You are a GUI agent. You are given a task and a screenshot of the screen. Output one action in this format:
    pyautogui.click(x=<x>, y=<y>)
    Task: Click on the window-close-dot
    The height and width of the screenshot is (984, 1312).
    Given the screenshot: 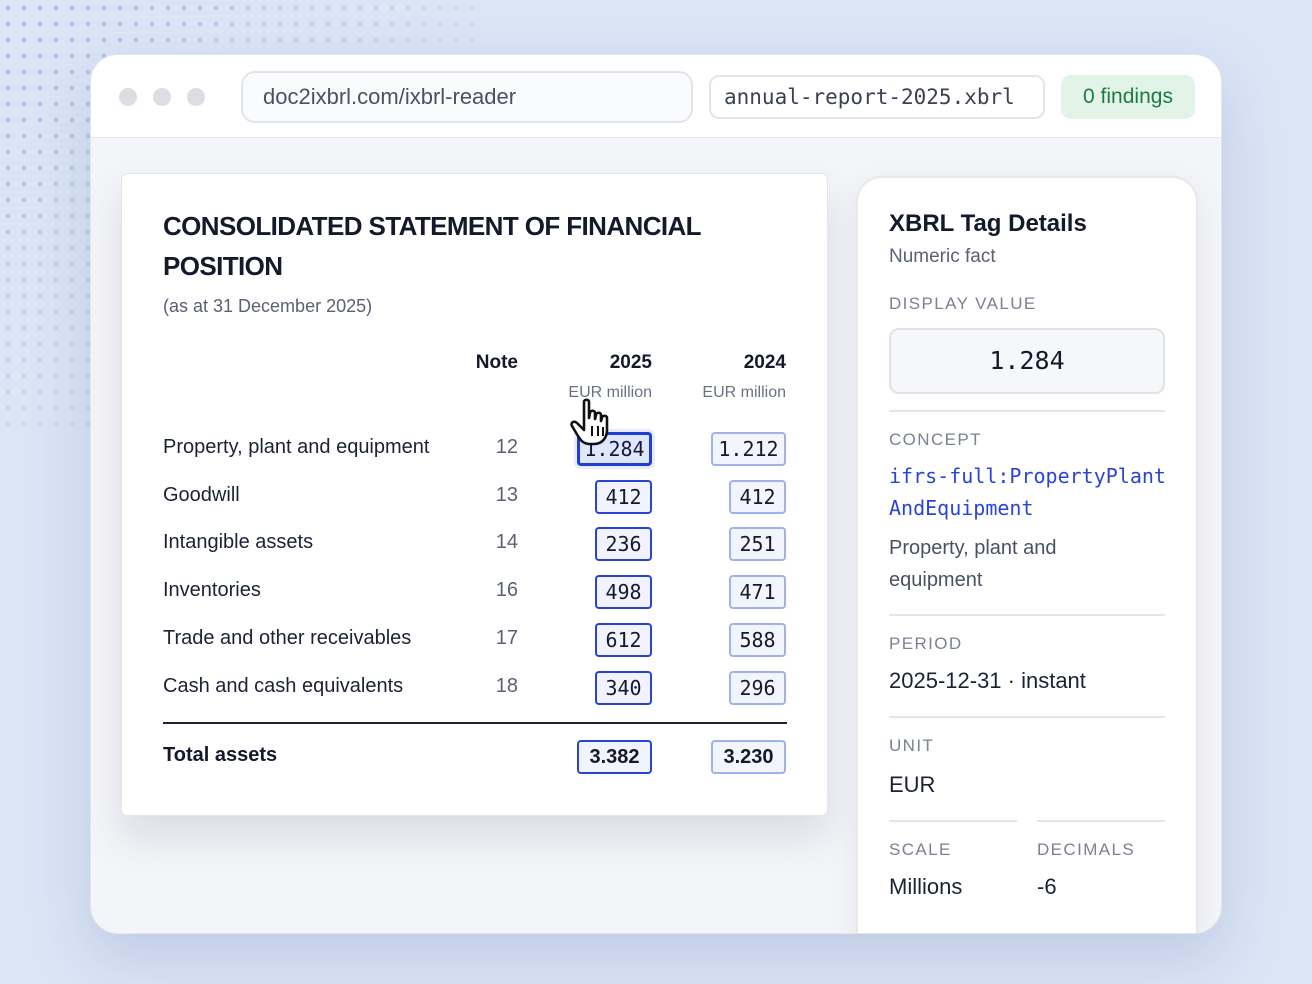 What is the action you would take?
    pyautogui.click(x=128, y=97)
    